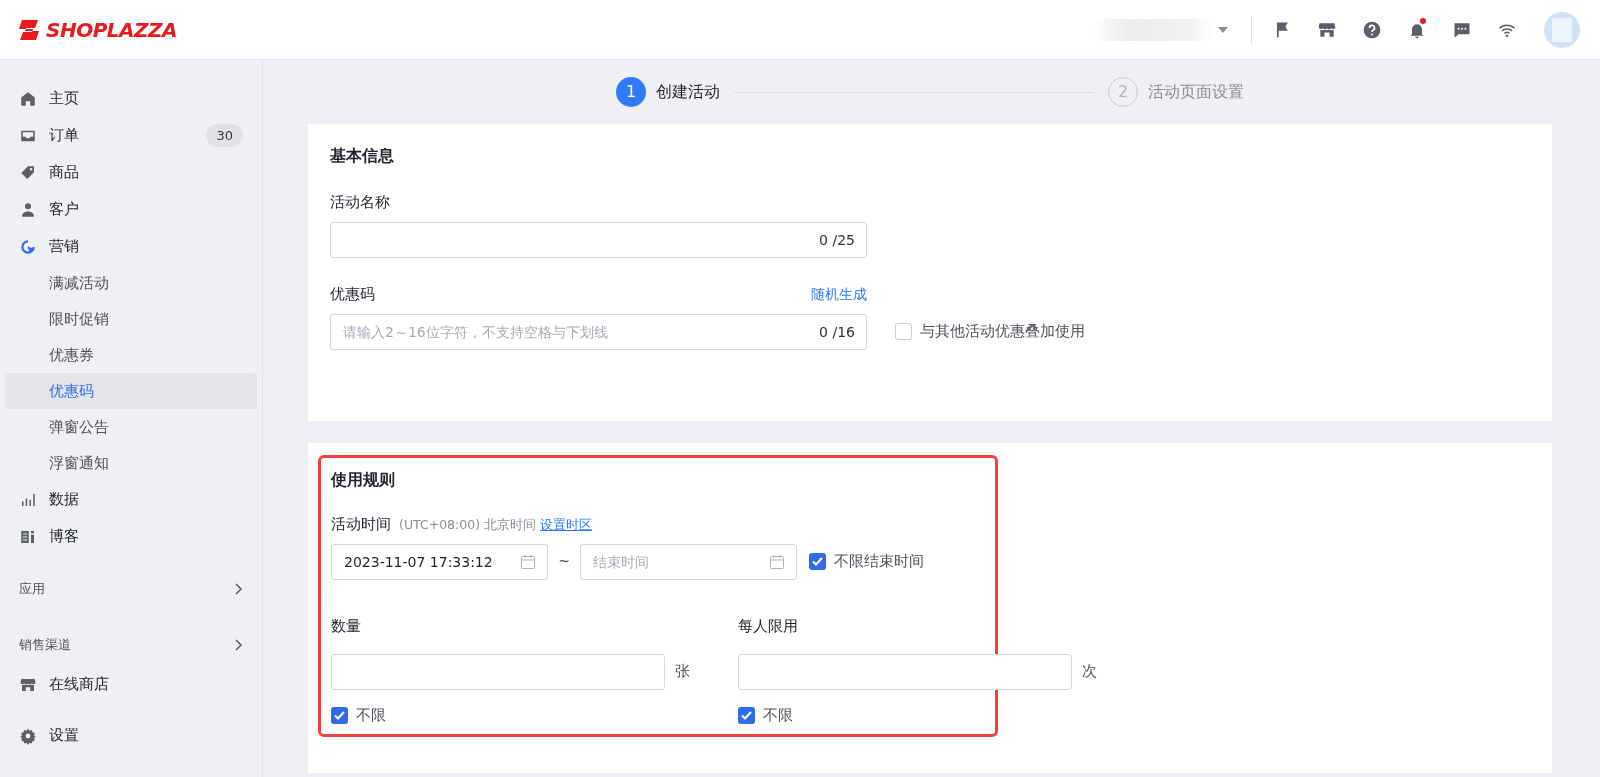 This screenshot has width=1600, height=777. Describe the element at coordinates (352, 294) in the screenshot. I see `field-label: 优惠码` at that location.